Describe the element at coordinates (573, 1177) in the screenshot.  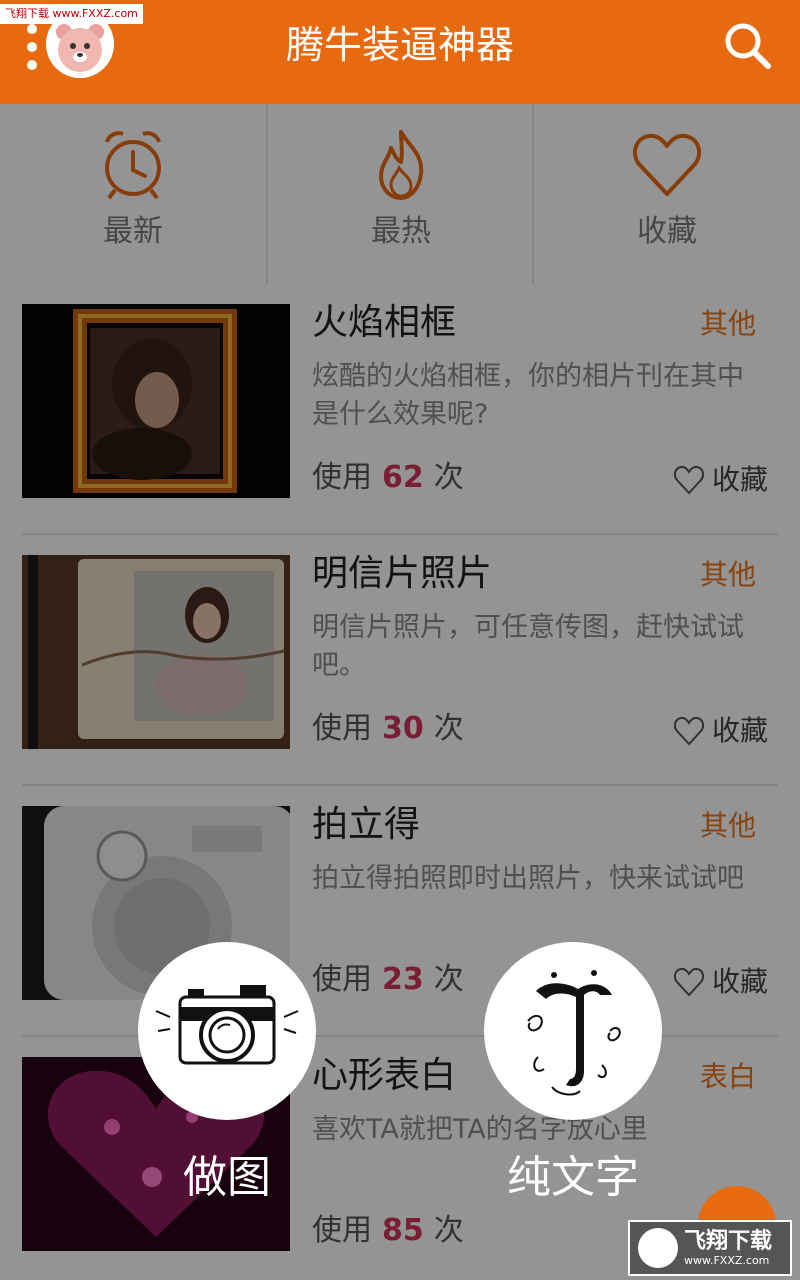
I see `plain-text-label: 纯文字` at that location.